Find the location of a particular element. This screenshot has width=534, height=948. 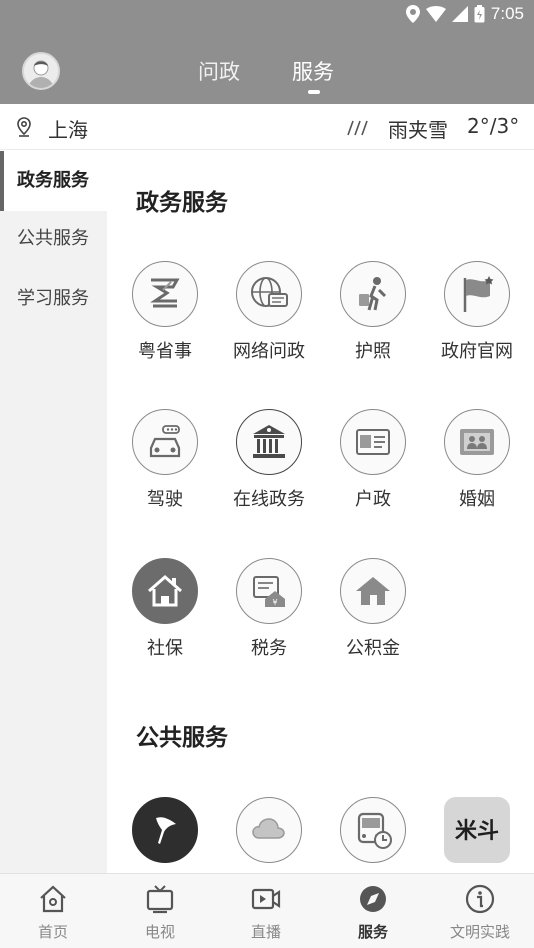

service-gongjijin: 公积金 is located at coordinates (373, 613).